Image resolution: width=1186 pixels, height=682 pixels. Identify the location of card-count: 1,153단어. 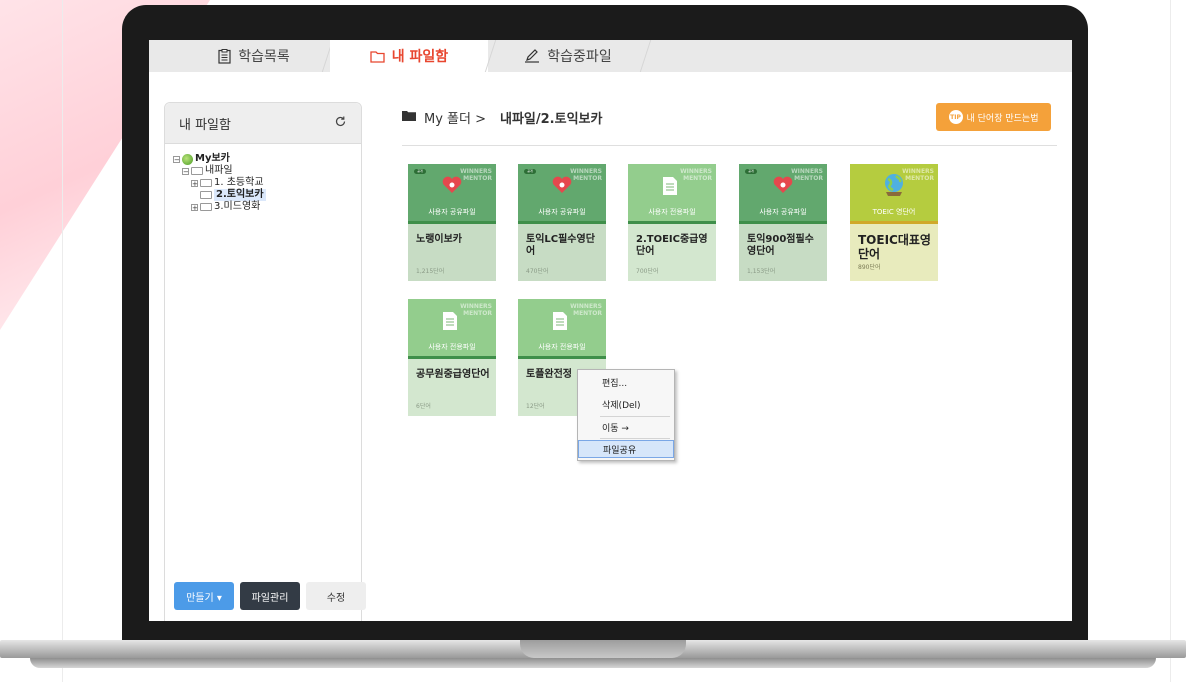
(761, 271).